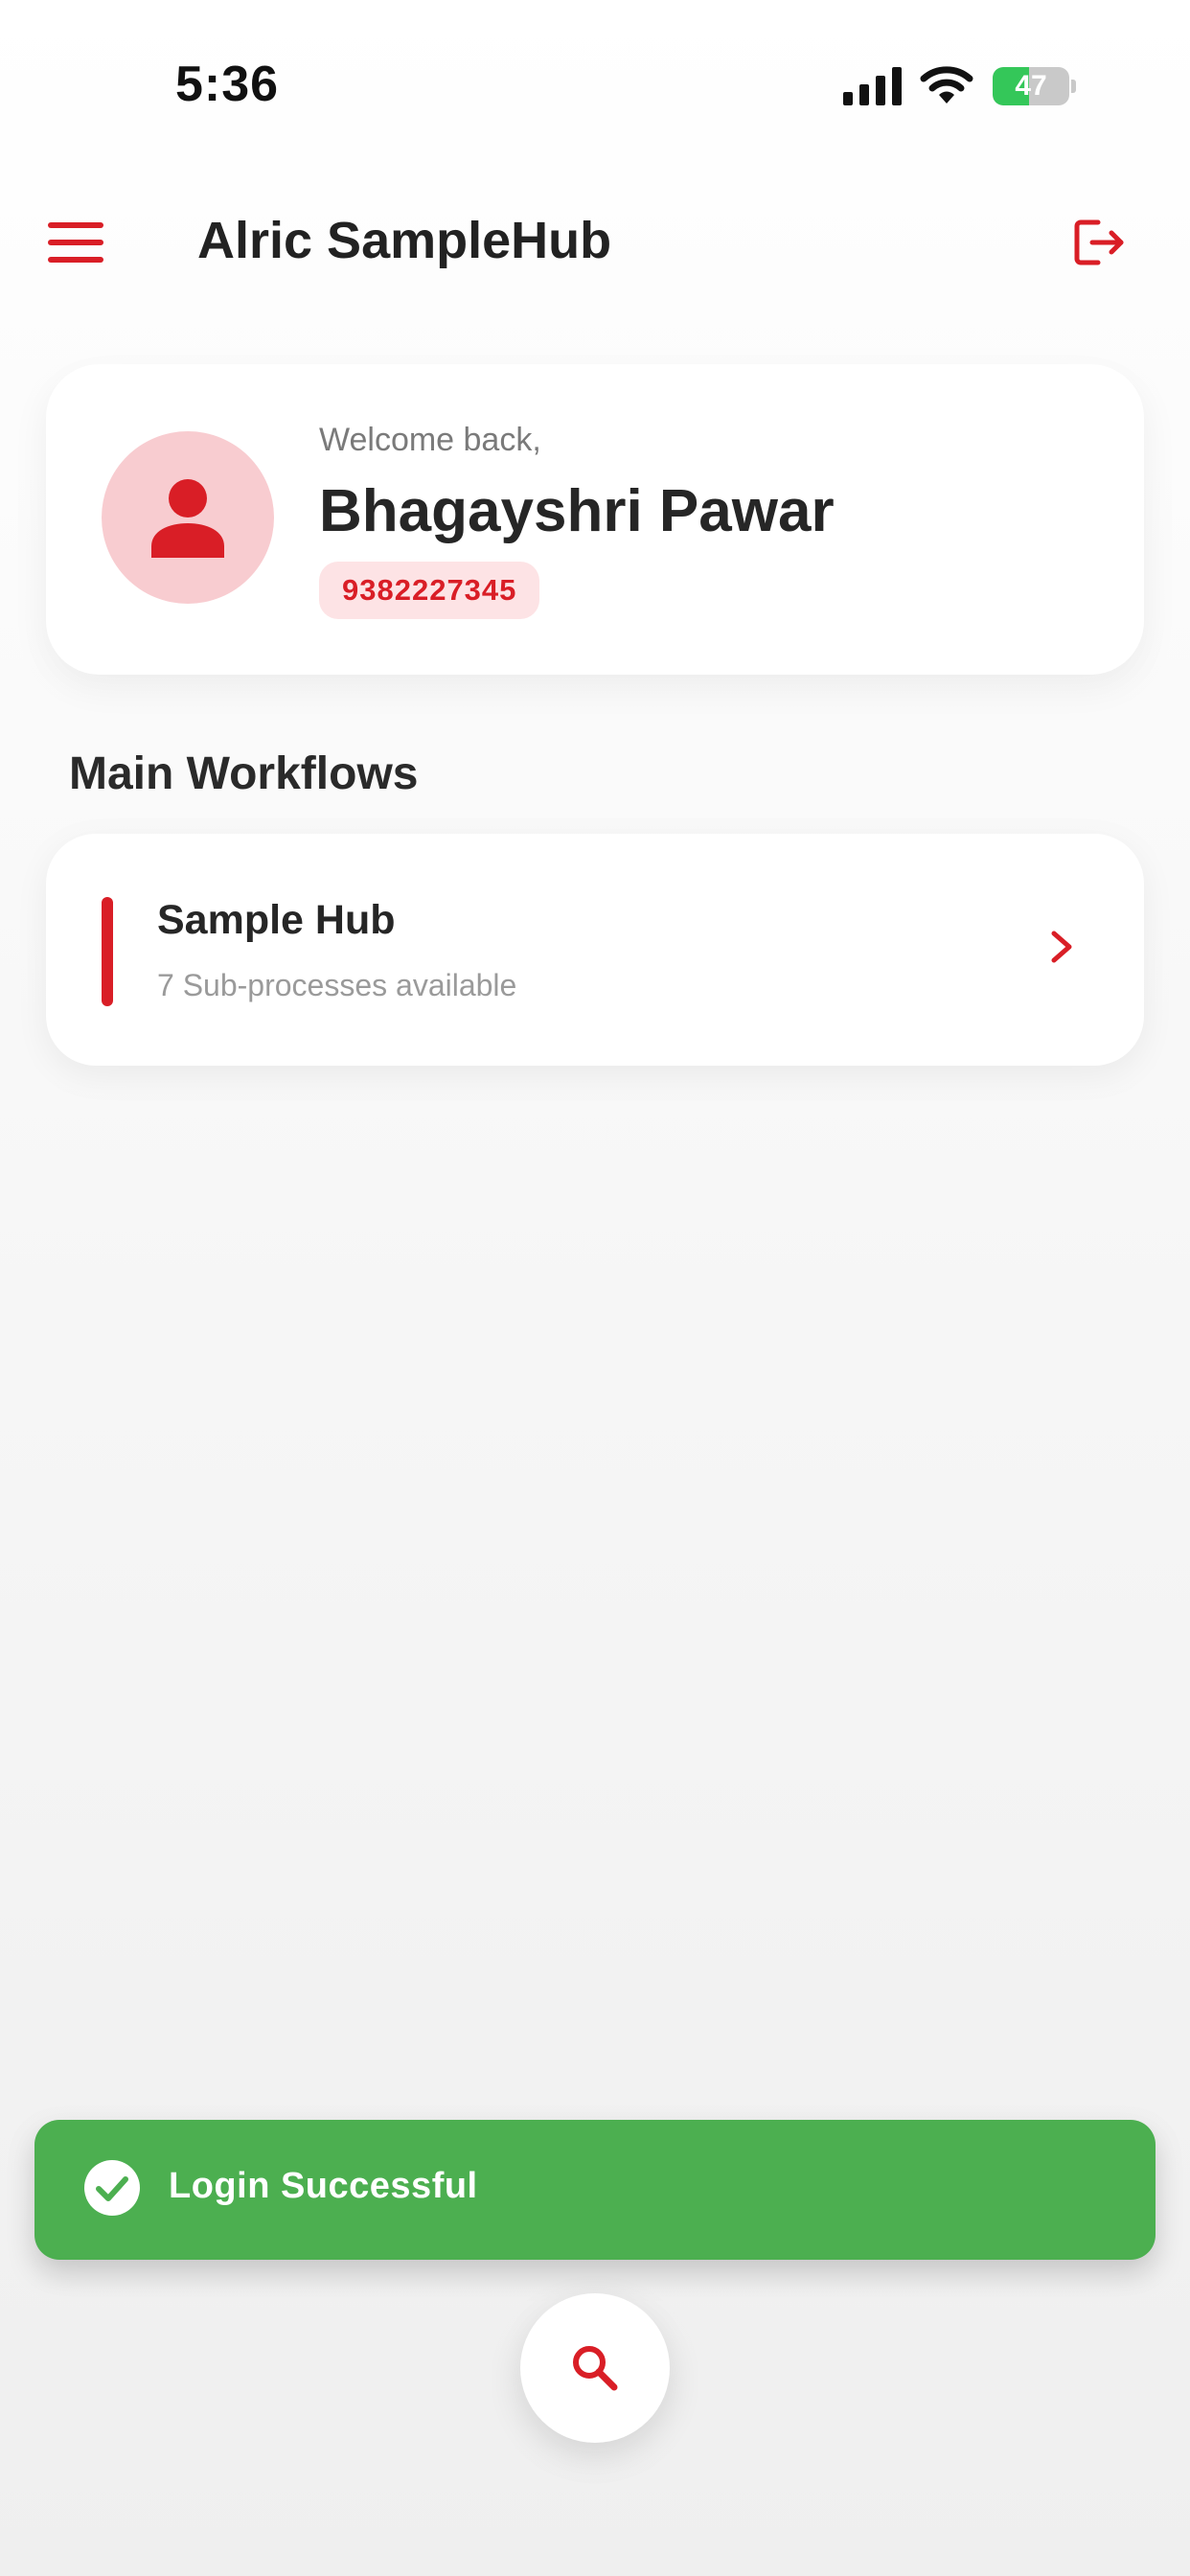 The image size is (1190, 2576). Describe the element at coordinates (405, 240) in the screenshot. I see `app-title: Alric SampleHub` at that location.